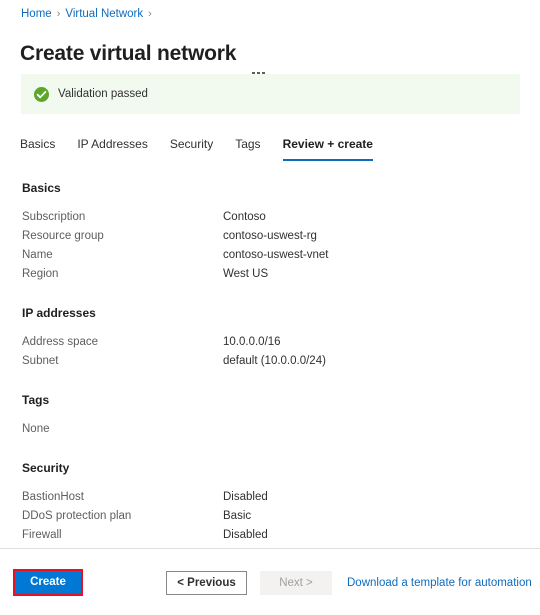 The width and height of the screenshot is (540, 615). What do you see at coordinates (276, 255) in the screenshot?
I see `summary-value: contoso-uswest-vnet` at bounding box center [276, 255].